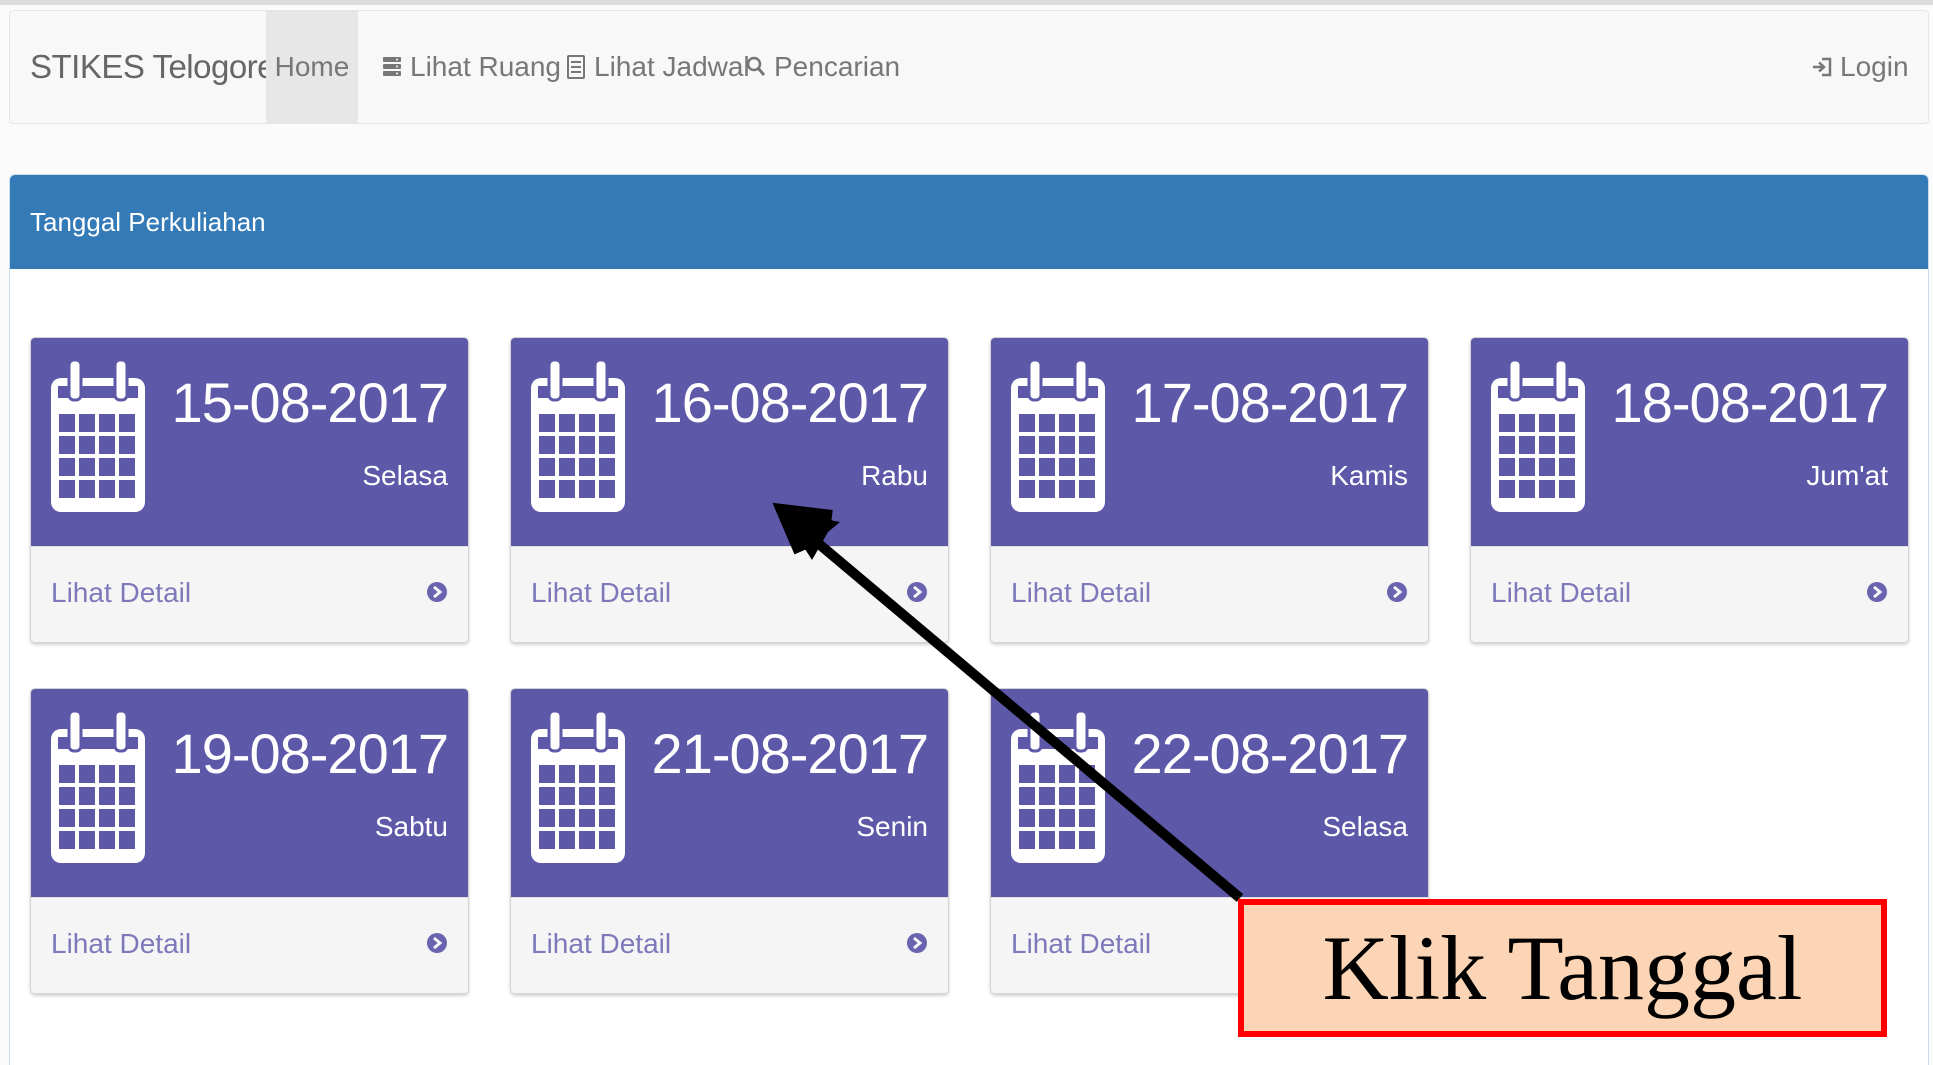 This screenshot has width=1933, height=1065. Describe the element at coordinates (1209, 793) in the screenshot. I see `card-header: 22-08-2017 Selasa` at that location.